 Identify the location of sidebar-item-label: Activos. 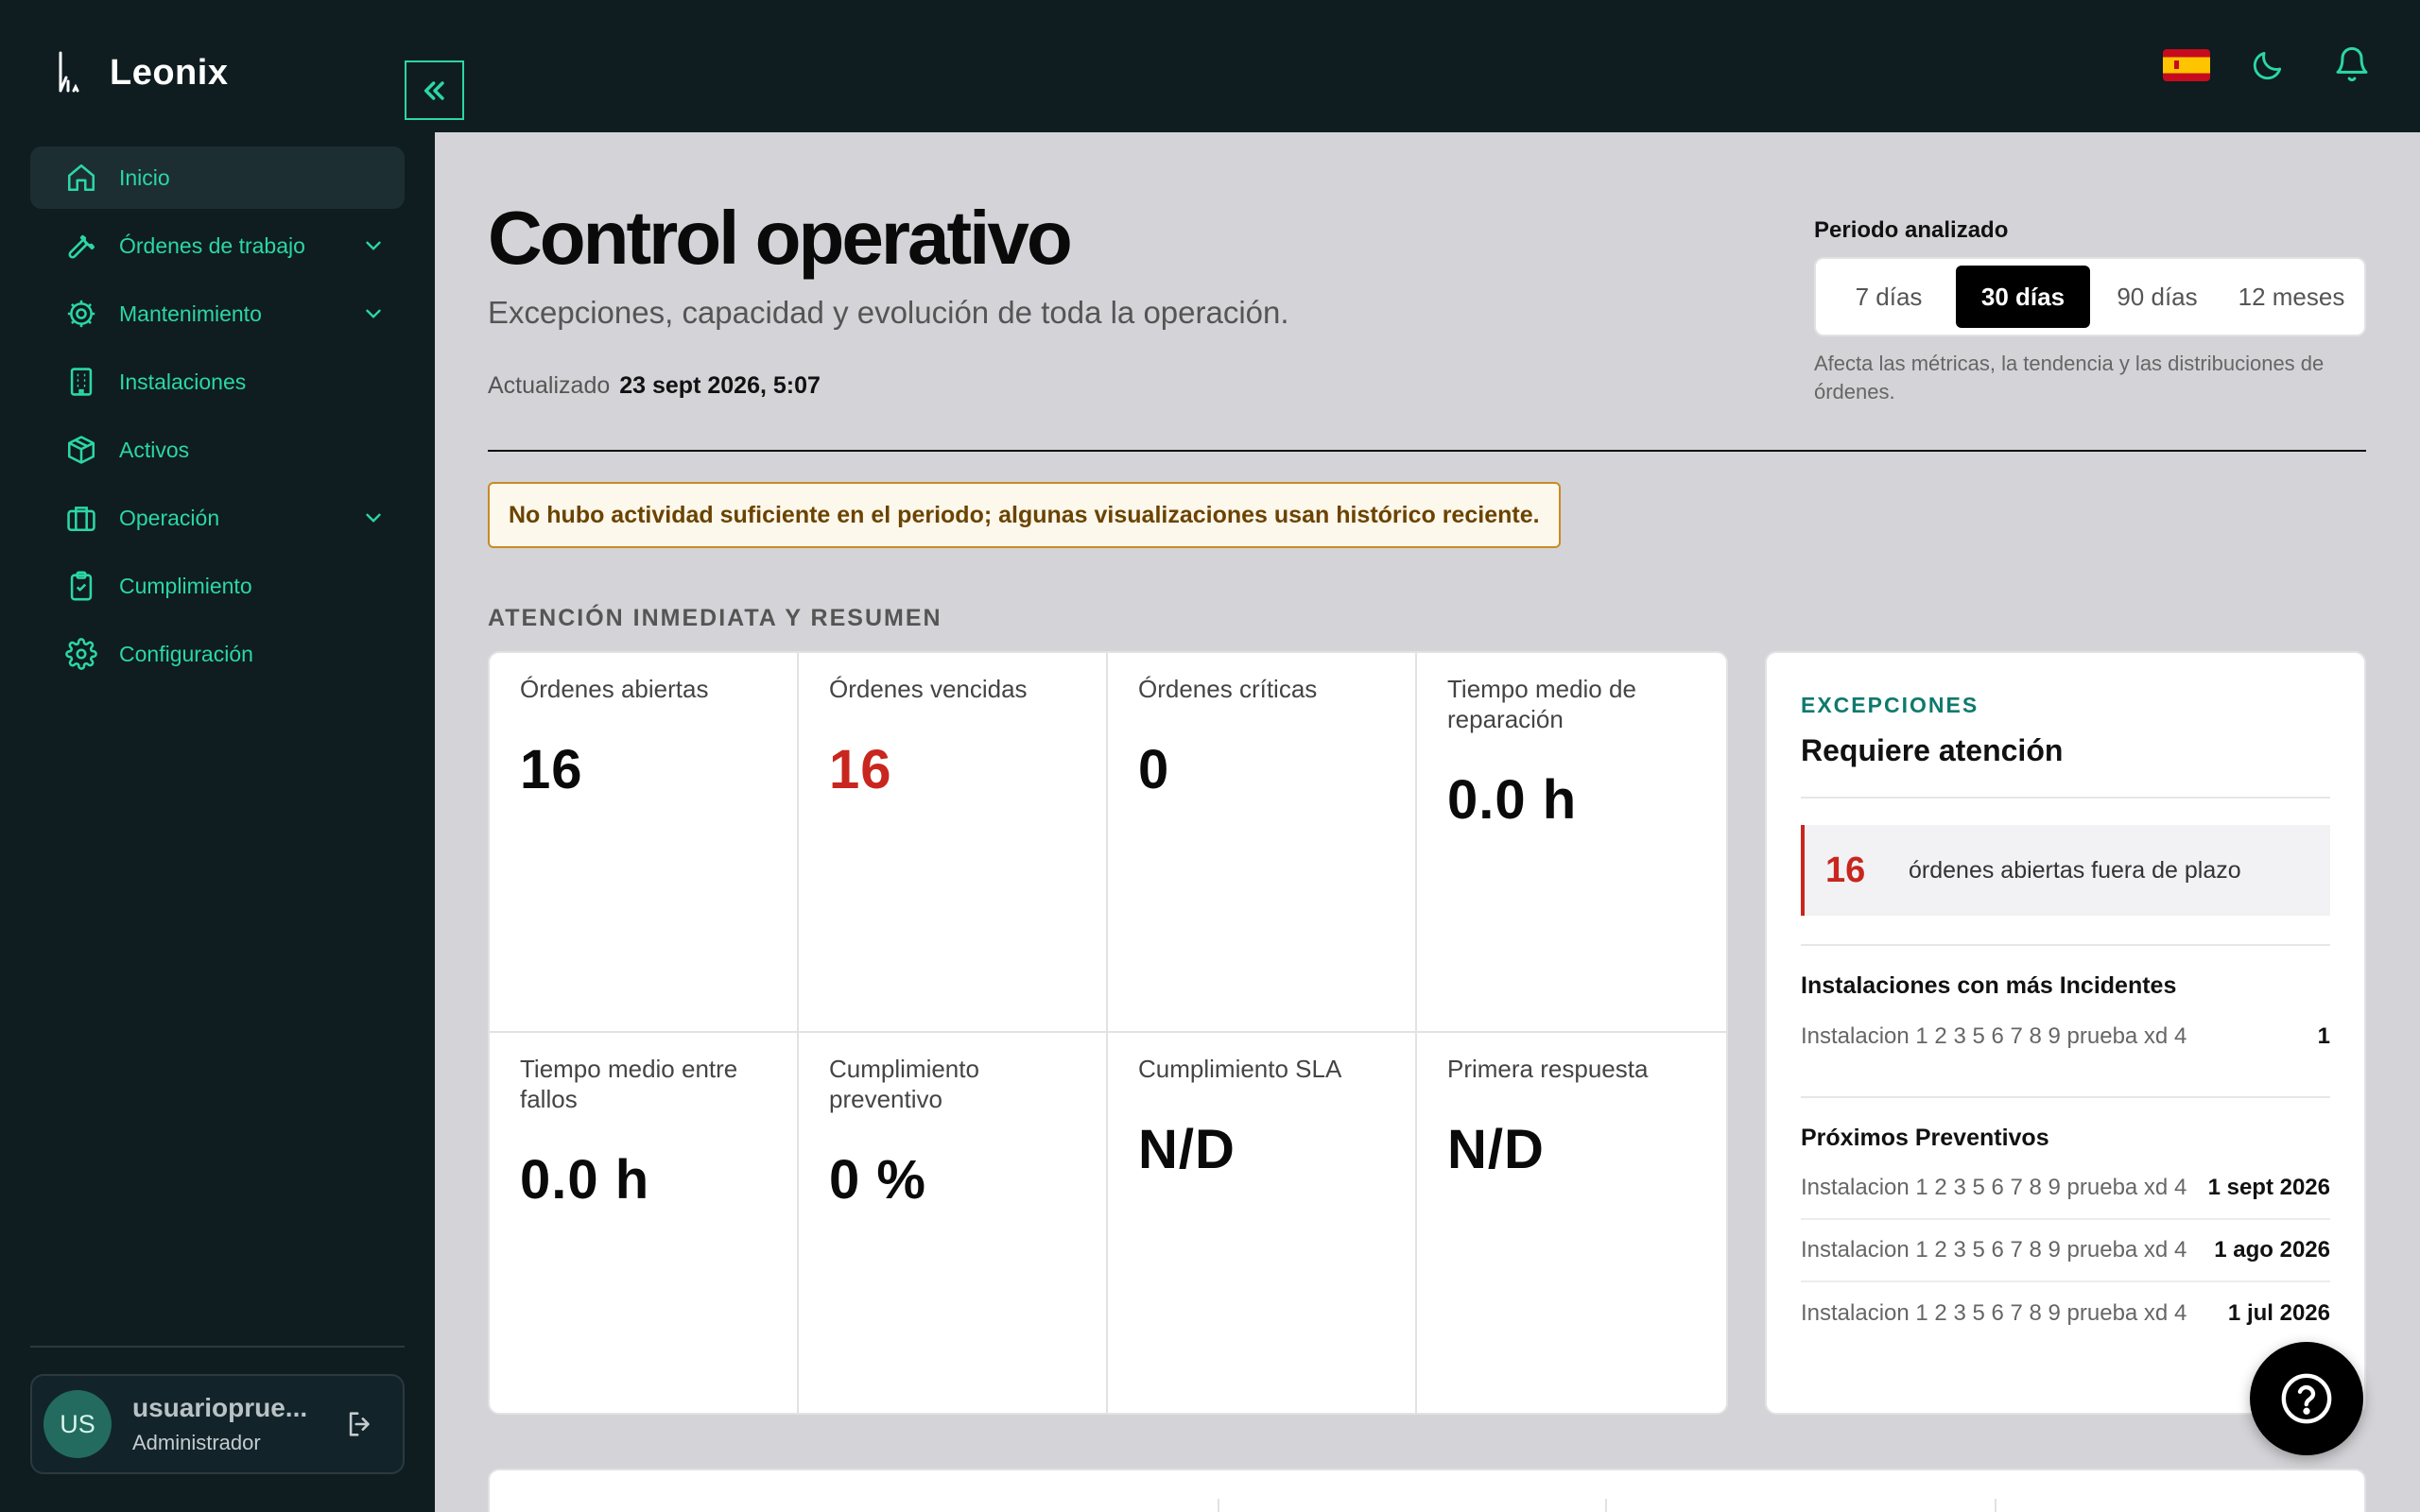
(154, 449).